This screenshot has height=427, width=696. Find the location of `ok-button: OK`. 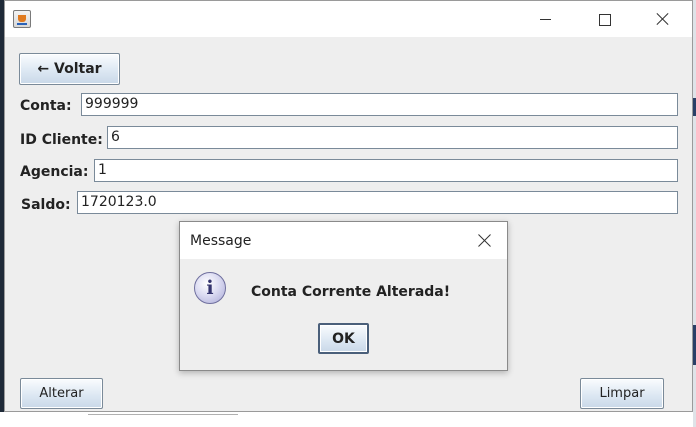

ok-button: OK is located at coordinates (343, 338).